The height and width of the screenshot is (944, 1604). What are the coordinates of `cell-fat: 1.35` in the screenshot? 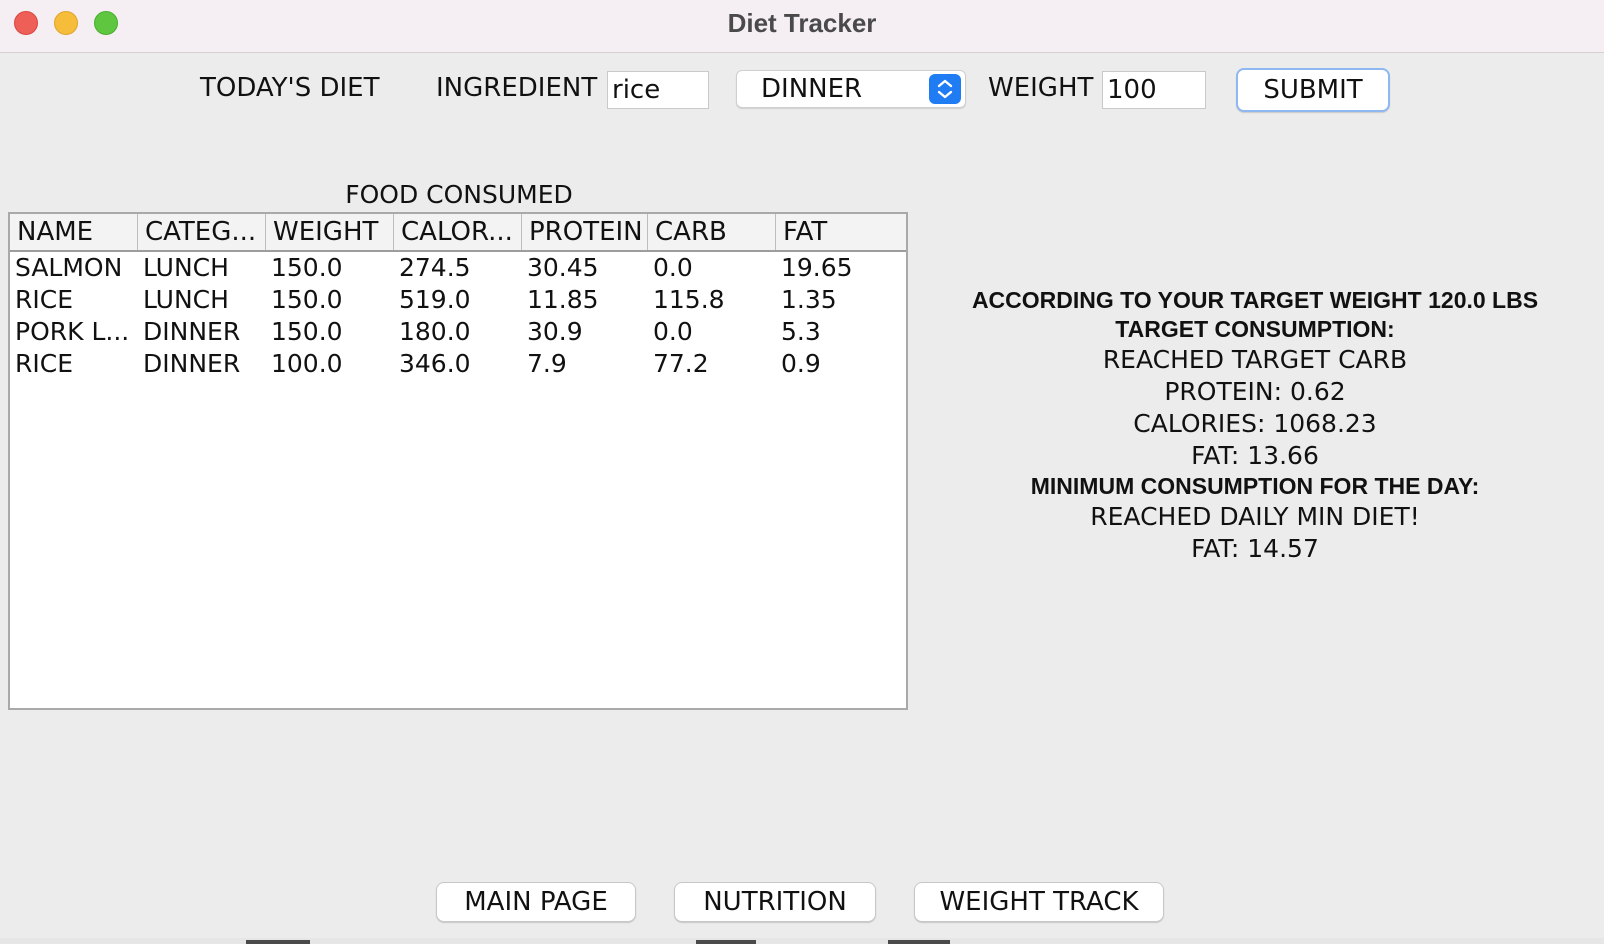 It's located at (809, 299).